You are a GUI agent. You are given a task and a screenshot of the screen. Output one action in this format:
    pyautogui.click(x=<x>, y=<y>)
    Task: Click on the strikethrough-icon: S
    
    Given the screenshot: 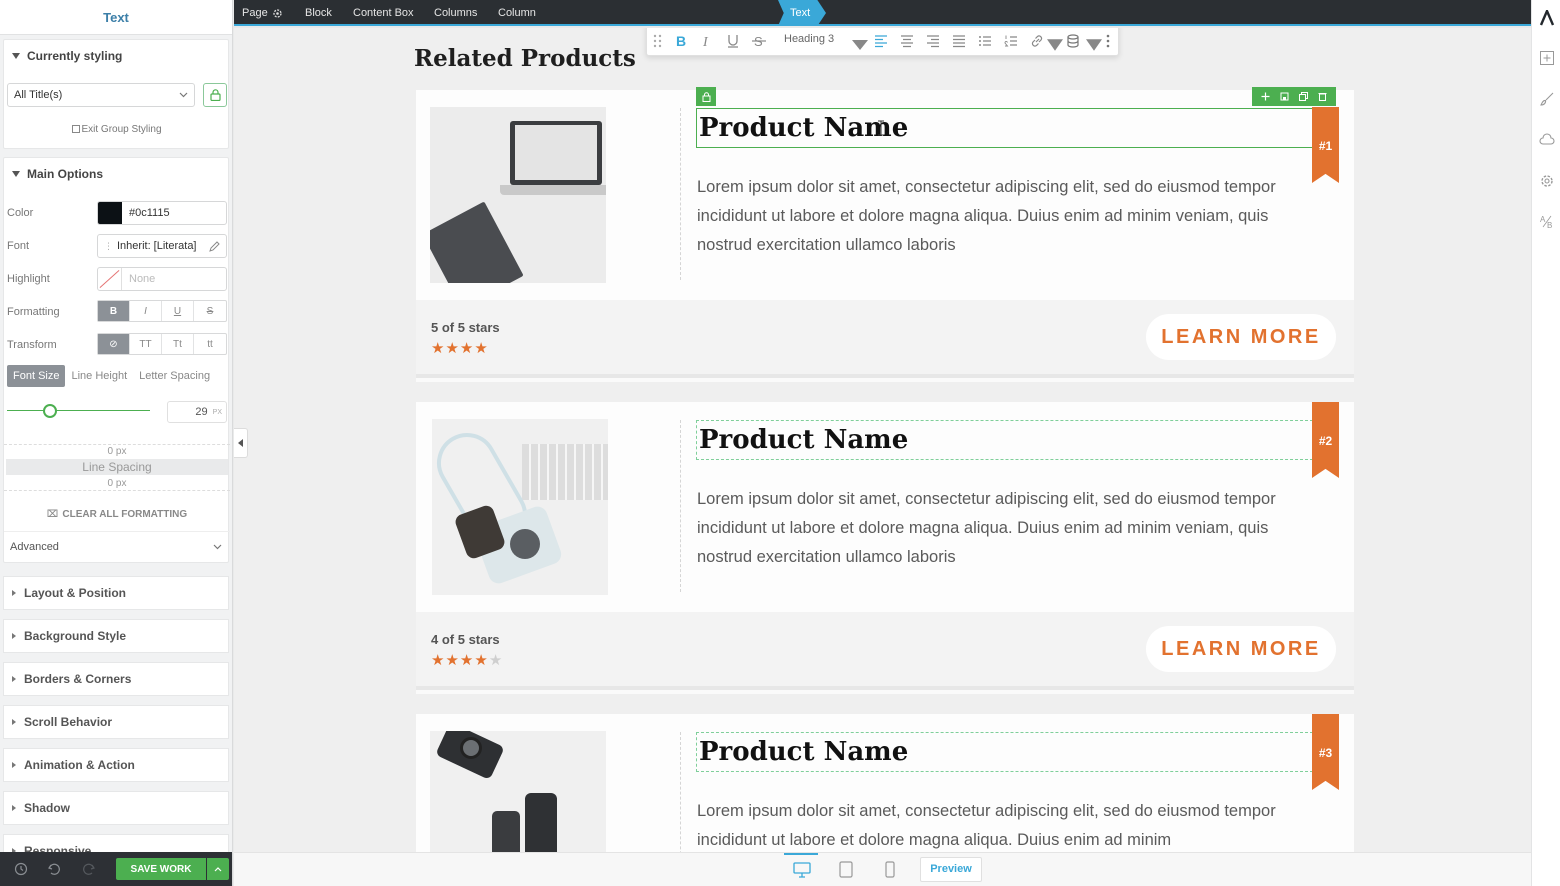 What is the action you would take?
    pyautogui.click(x=759, y=41)
    